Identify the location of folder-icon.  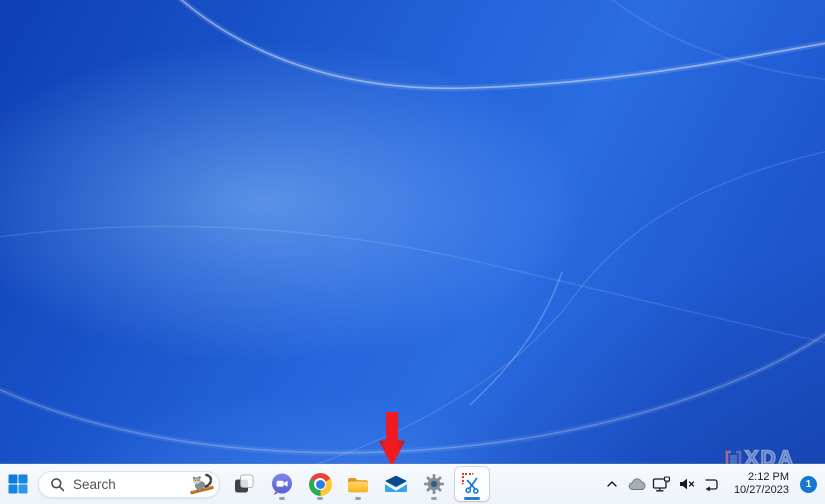
(358, 485).